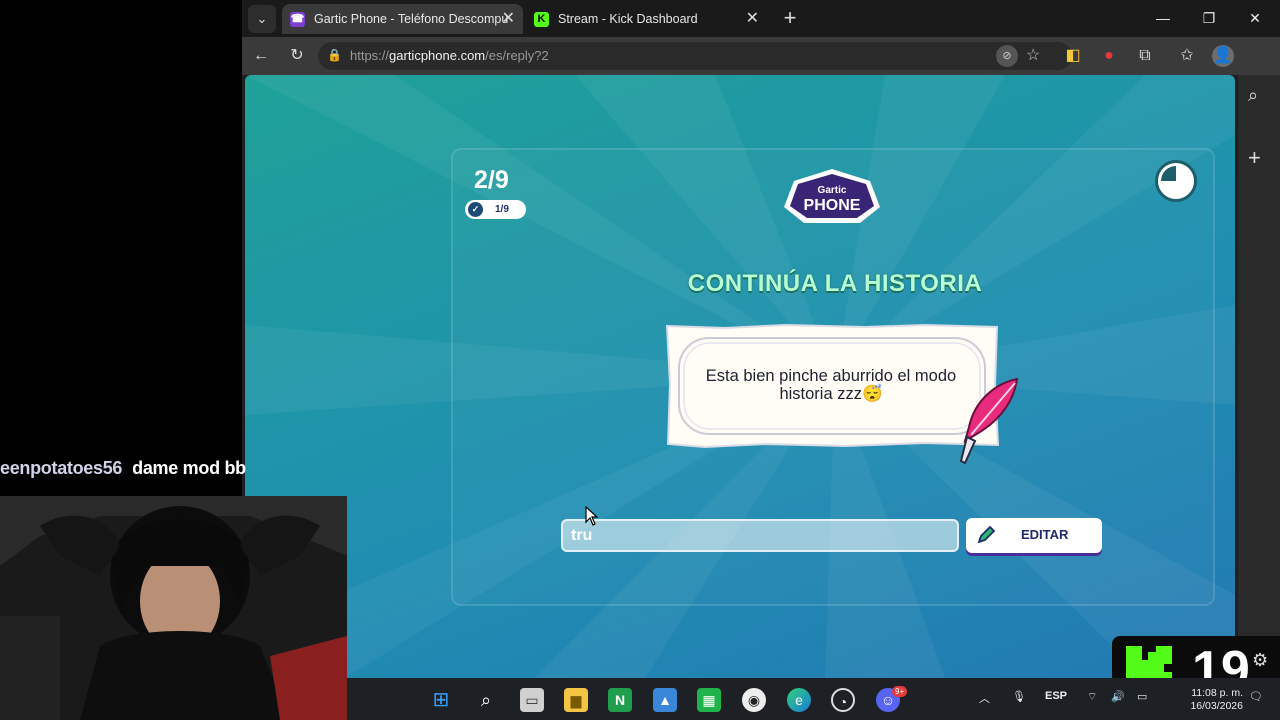  What do you see at coordinates (486, 700) in the screenshot?
I see `taskbar-search-icon: ⌕` at bounding box center [486, 700].